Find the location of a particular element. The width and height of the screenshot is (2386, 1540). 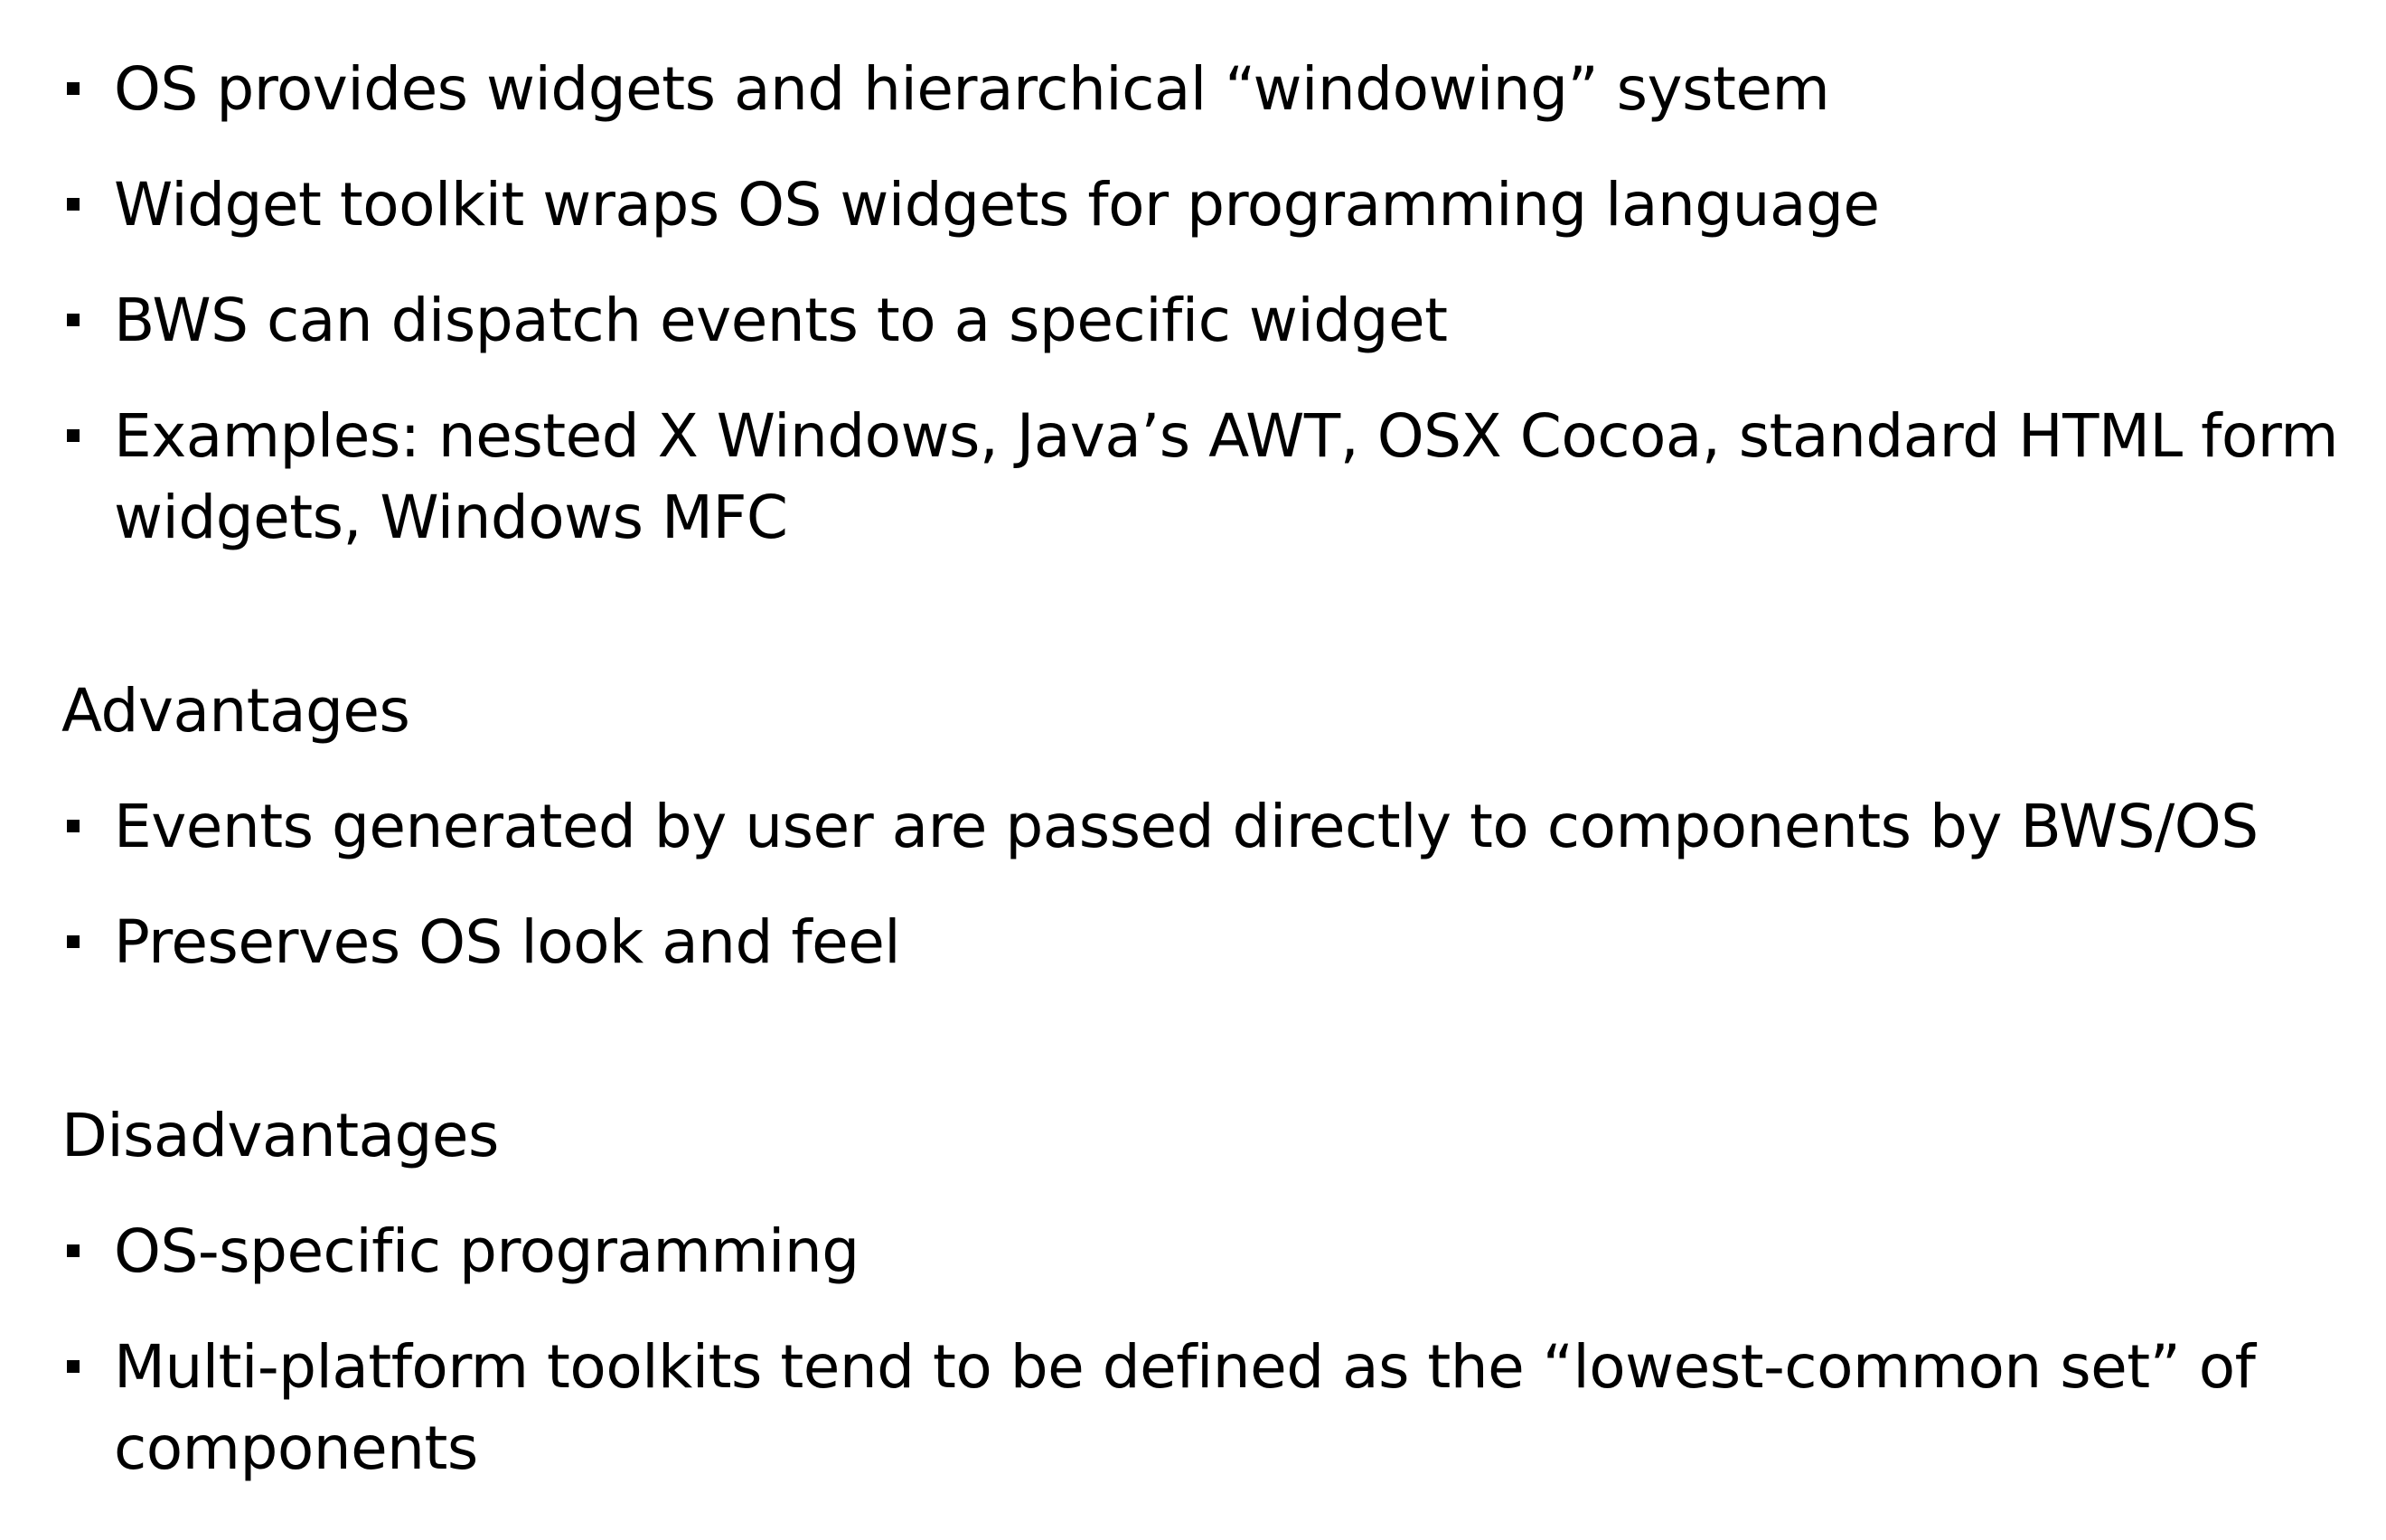

bullet-text: OS-specific programming is located at coordinates (487, 1251).